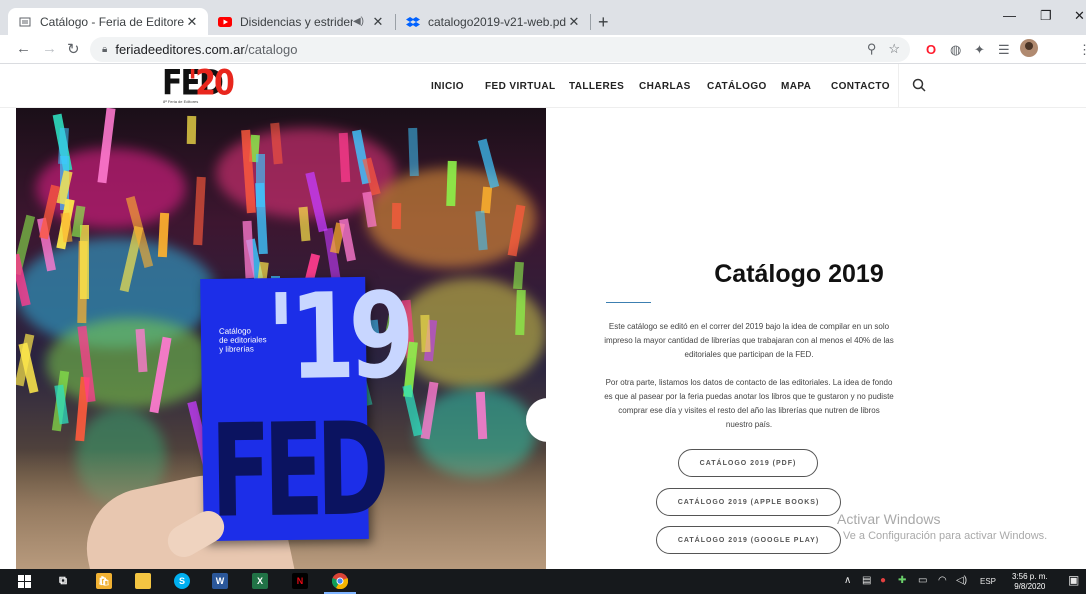 The image size is (1086, 594). What do you see at coordinates (665, 86) in the screenshot?
I see `nav-charlas: CHARLAS` at bounding box center [665, 86].